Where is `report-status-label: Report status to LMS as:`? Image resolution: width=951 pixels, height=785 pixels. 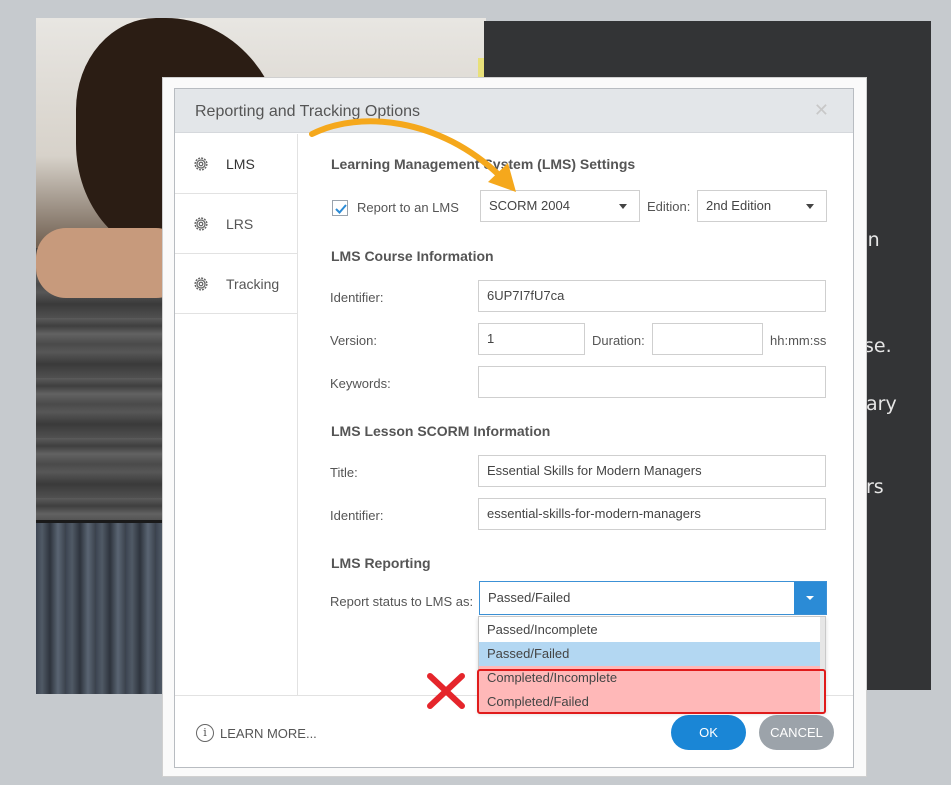
report-status-label: Report status to LMS as: is located at coordinates (402, 601).